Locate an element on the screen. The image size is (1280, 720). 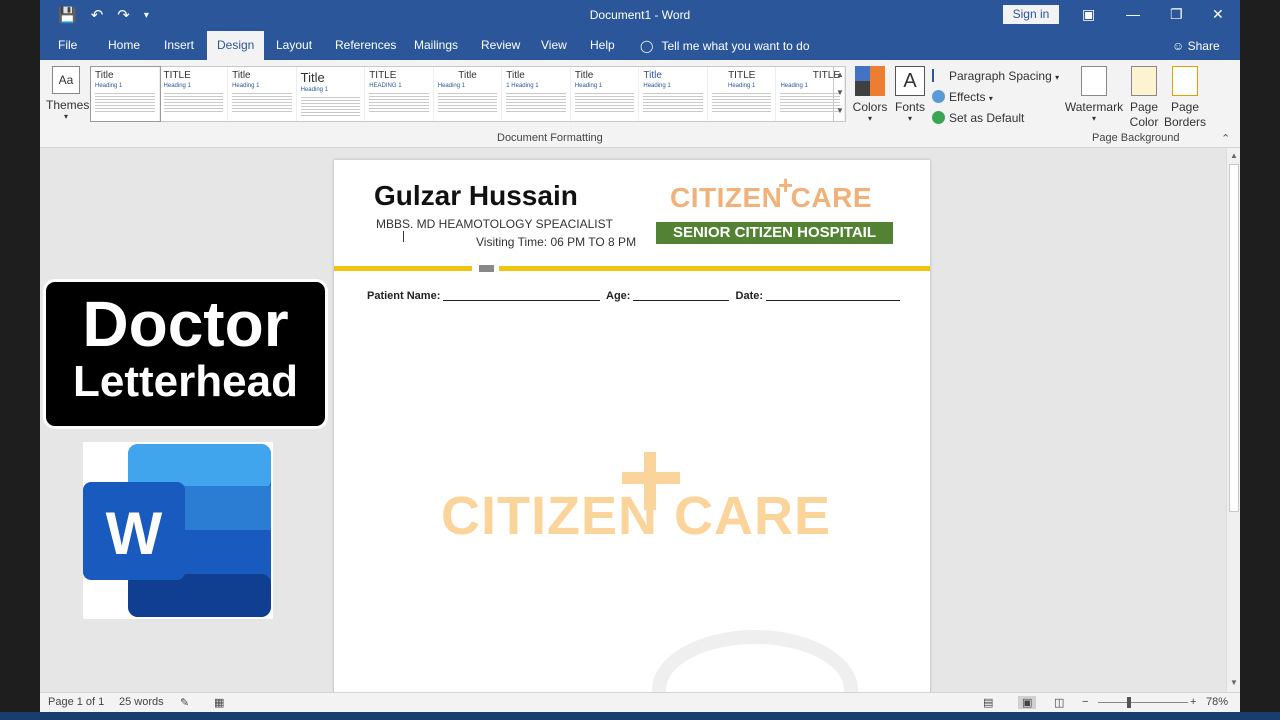
proofing-icon: ✎ is located at coordinates (184, 702).